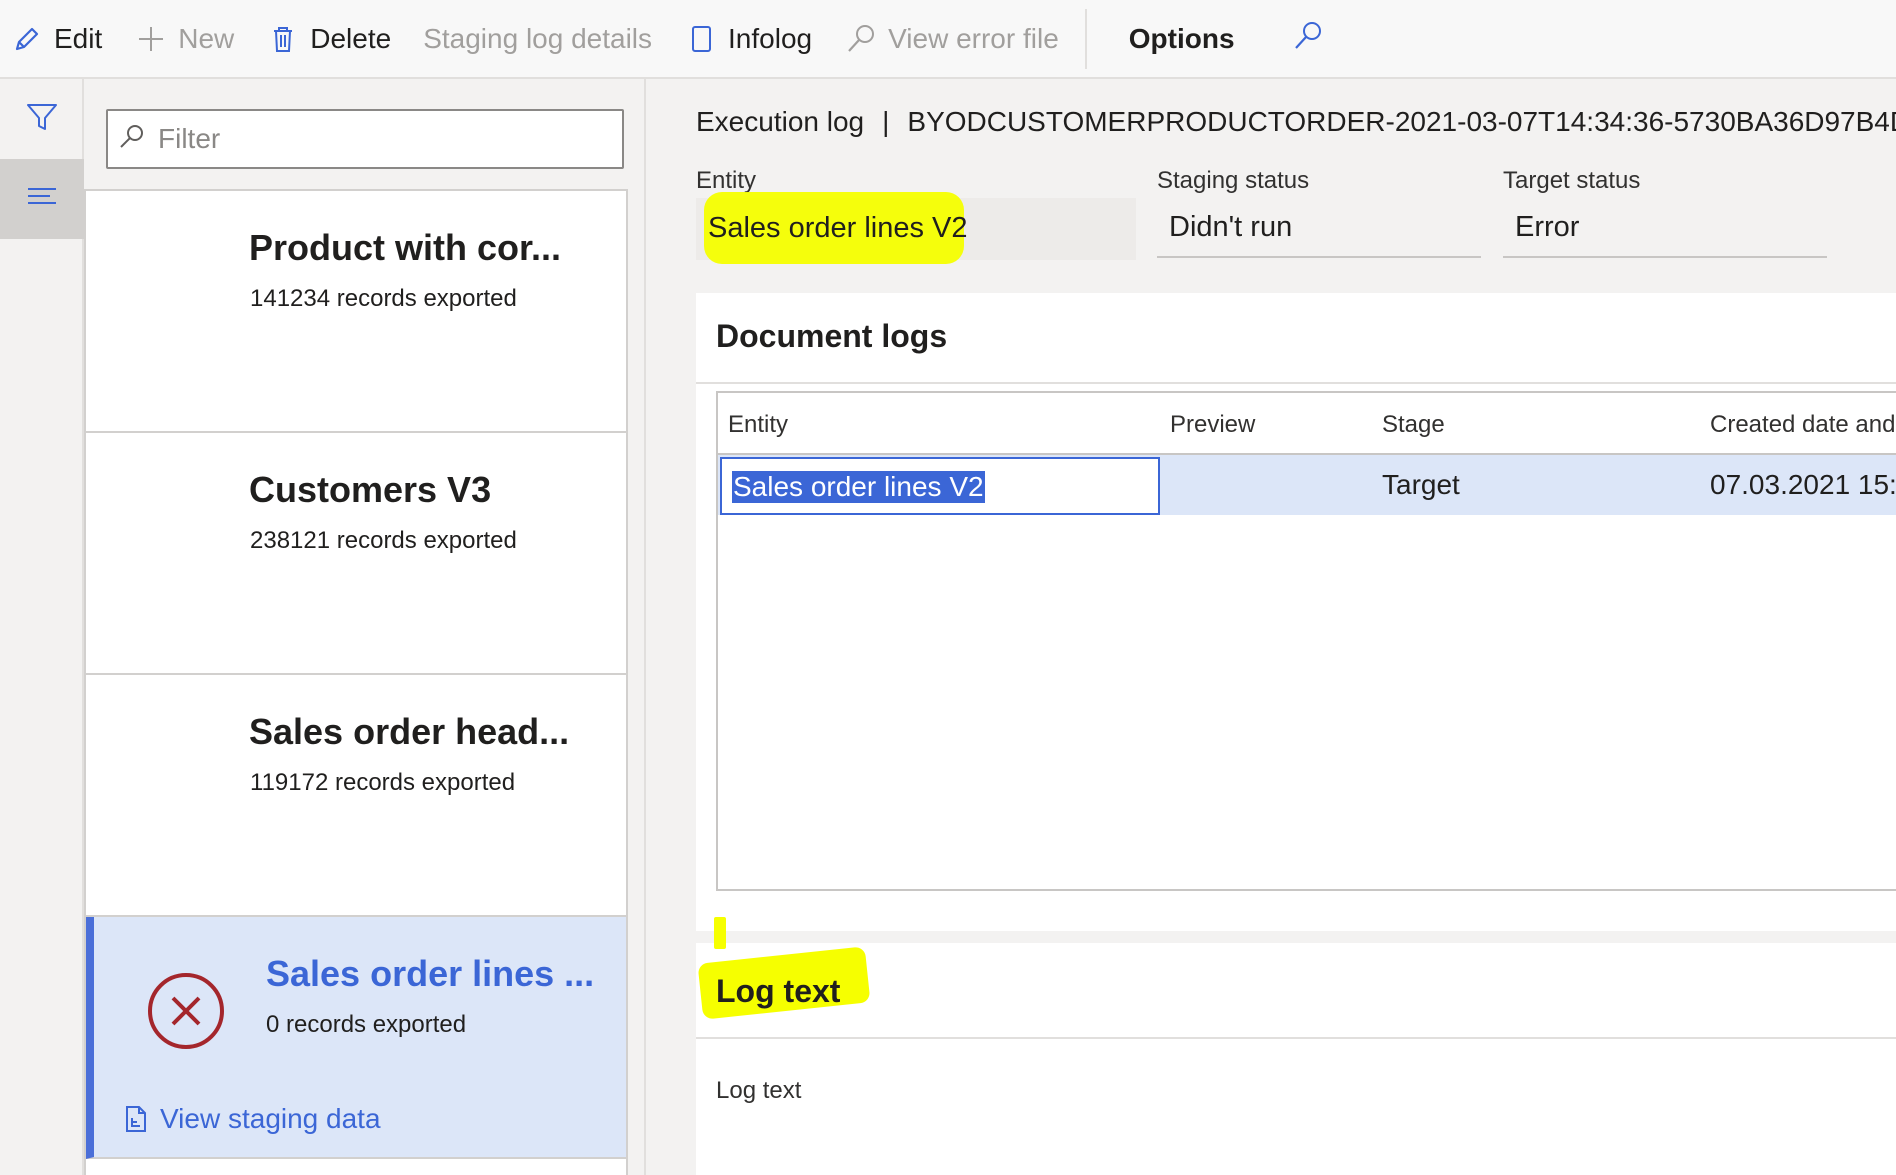 This screenshot has width=1896, height=1175. Describe the element at coordinates (366, 1024) in the screenshot. I see `list-item-subtitle: 0 records exported` at that location.